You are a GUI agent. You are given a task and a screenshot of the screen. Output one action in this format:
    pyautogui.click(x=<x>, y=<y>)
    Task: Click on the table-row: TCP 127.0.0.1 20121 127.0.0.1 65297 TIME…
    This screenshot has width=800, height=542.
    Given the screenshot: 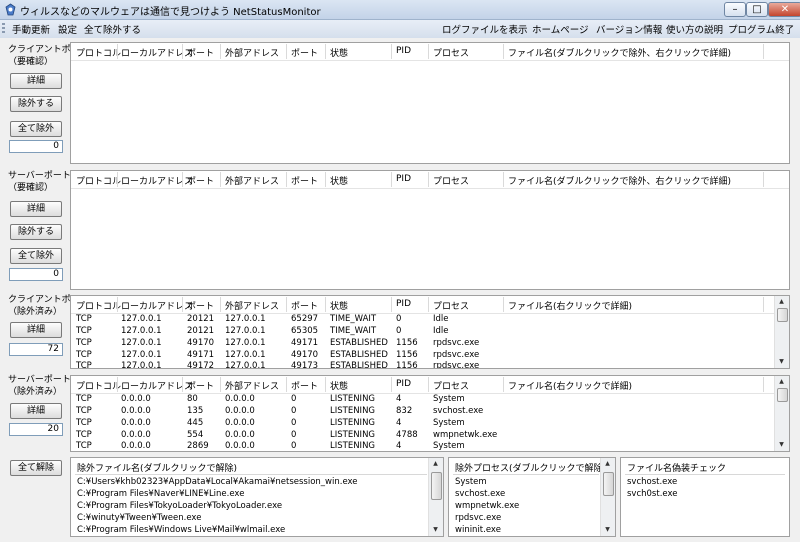 What is the action you would take?
    pyautogui.click(x=430, y=319)
    